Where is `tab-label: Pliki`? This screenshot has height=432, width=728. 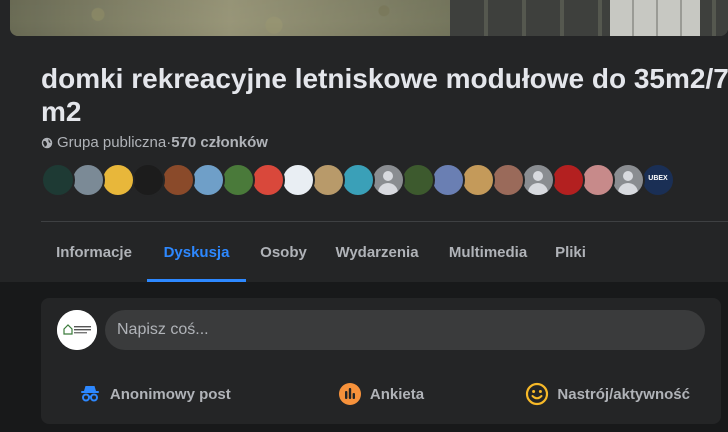
tab-label: Pliki is located at coordinates (570, 252).